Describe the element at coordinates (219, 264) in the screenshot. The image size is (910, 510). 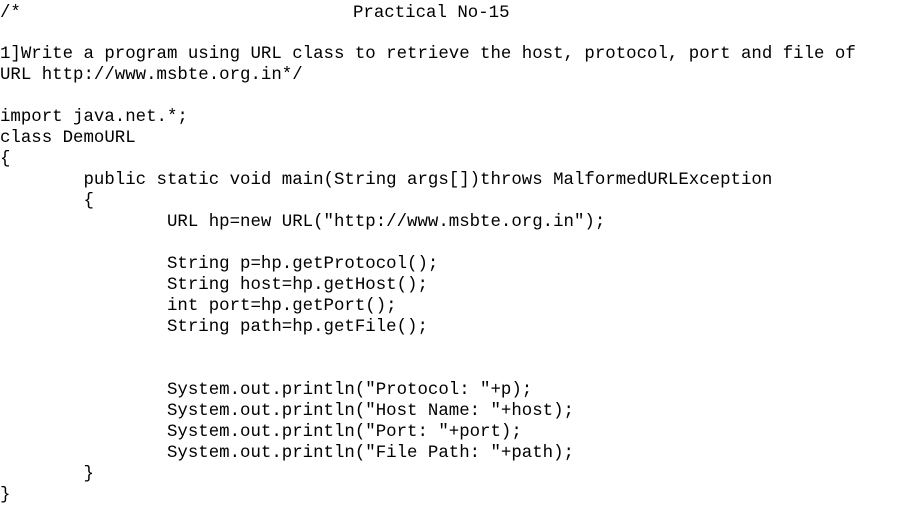
I see `code-line-protocol: String p=hp.getProtocol();` at that location.